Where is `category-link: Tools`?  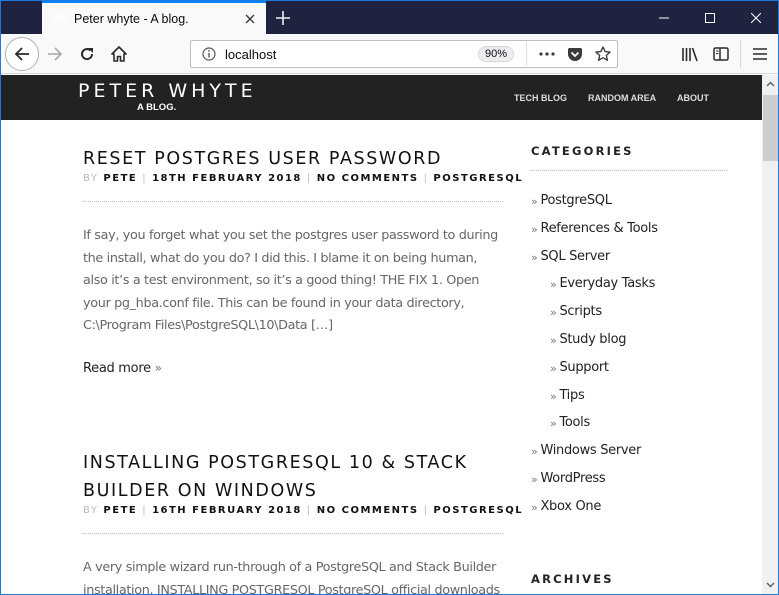
category-link: Tools is located at coordinates (574, 422).